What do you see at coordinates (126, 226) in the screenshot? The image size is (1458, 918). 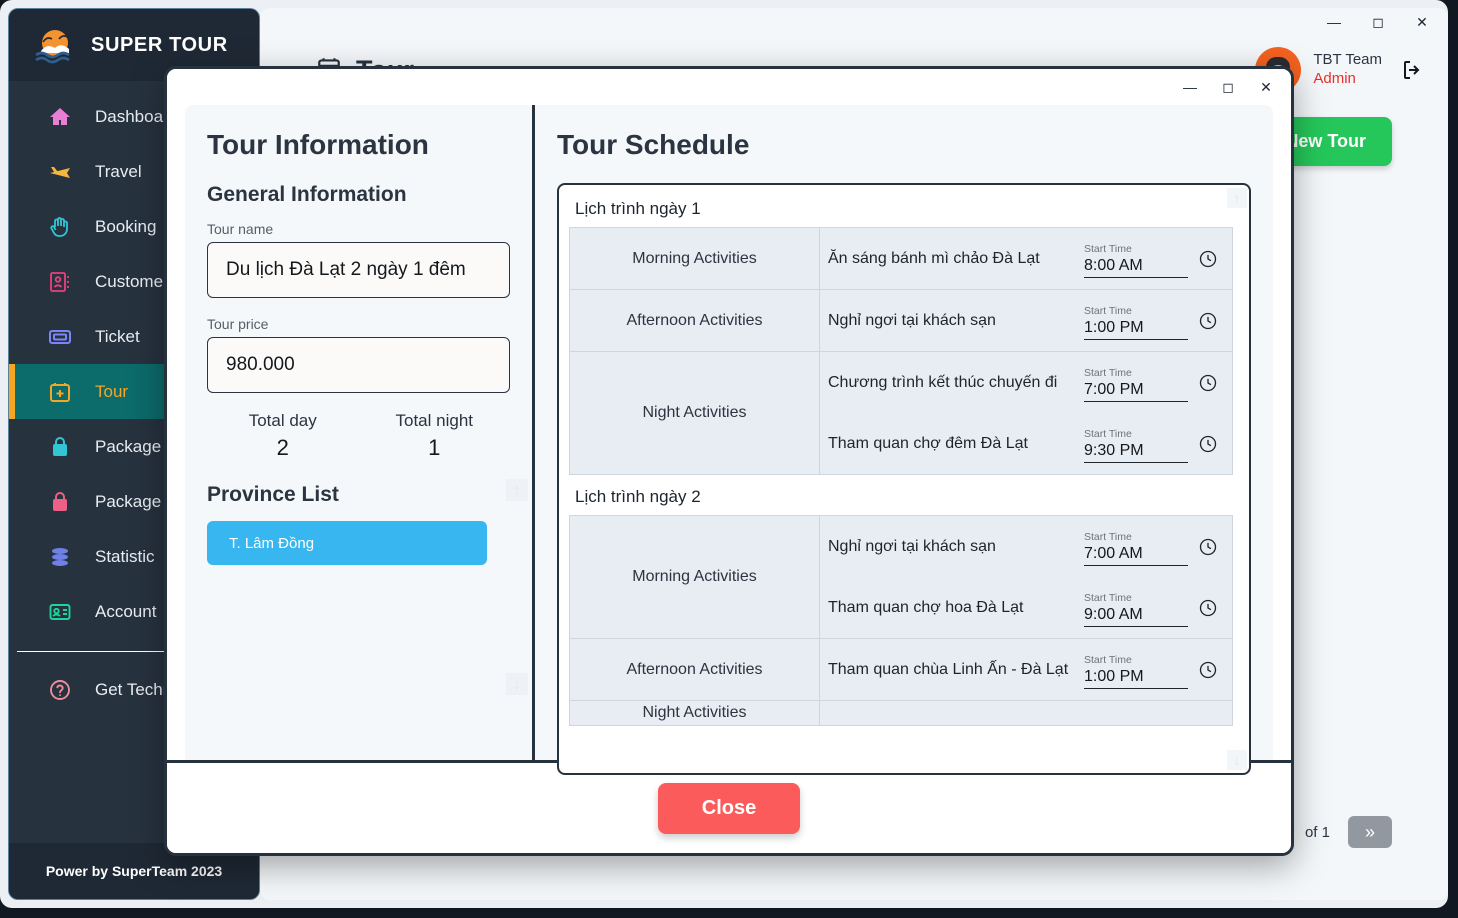 I see `sidebar-item-label: Booking` at bounding box center [126, 226].